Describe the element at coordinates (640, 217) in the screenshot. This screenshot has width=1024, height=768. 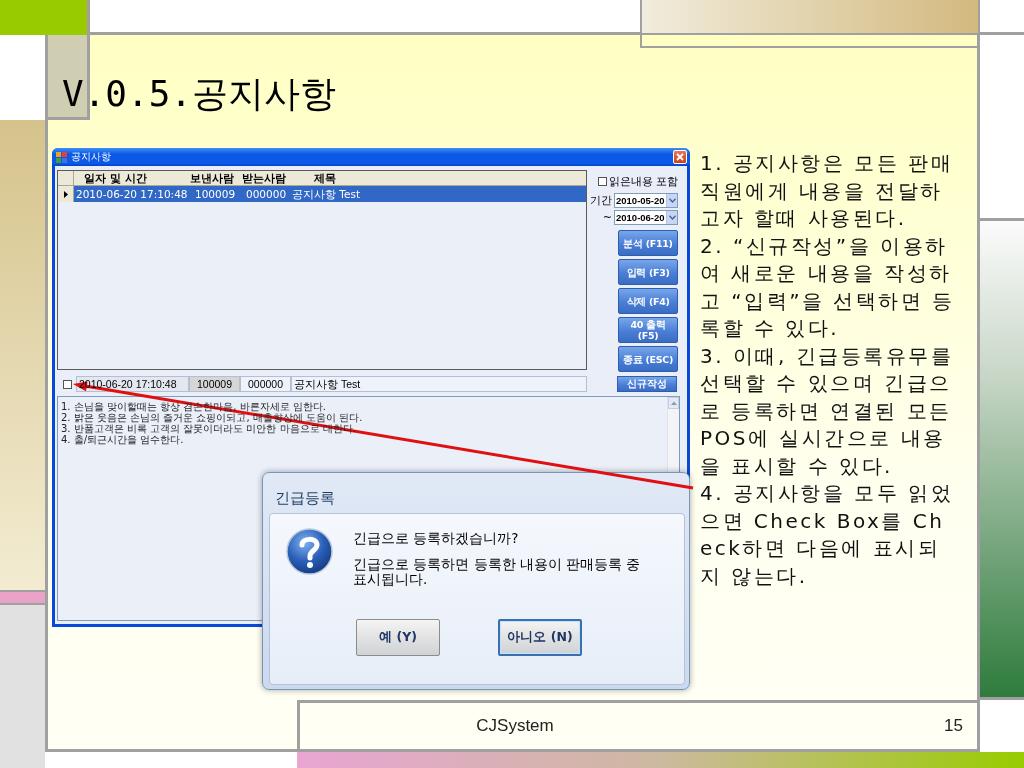
I see `date-value: 2010-06-20` at that location.